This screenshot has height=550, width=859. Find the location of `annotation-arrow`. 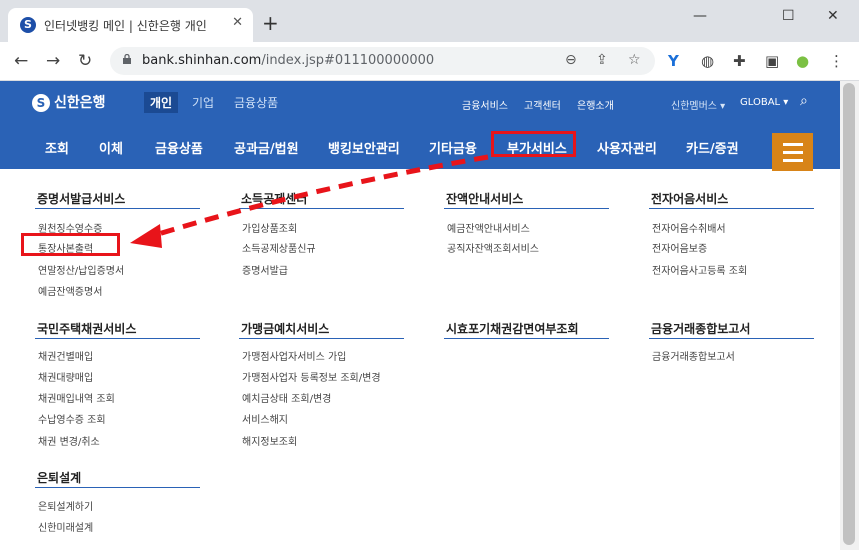

annotation-arrow is located at coordinates (309, 201).